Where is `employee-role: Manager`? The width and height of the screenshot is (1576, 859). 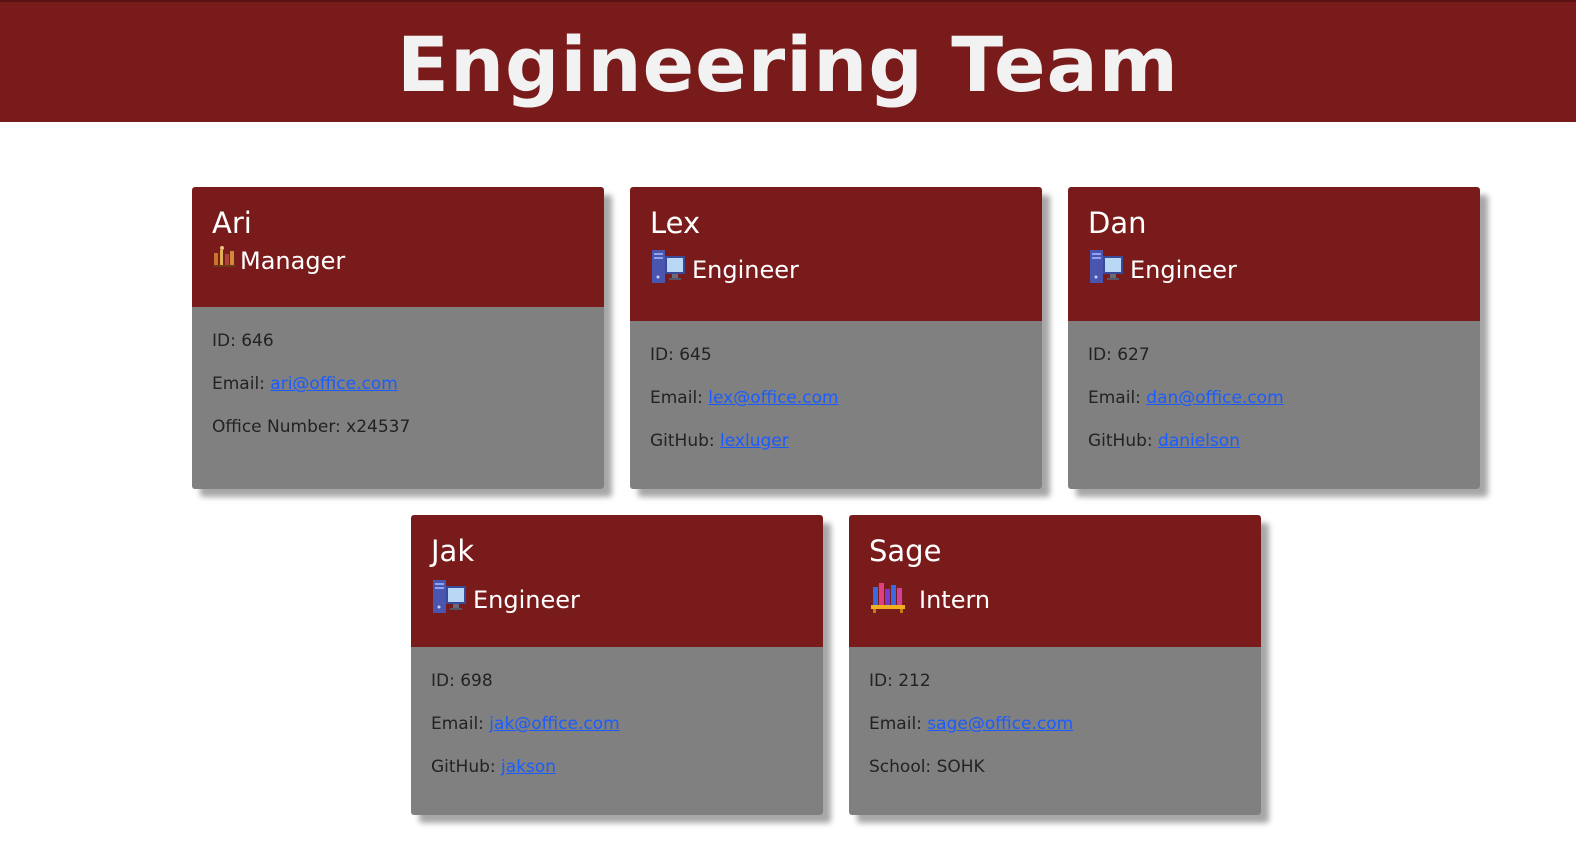
employee-role: Manager is located at coordinates (398, 260).